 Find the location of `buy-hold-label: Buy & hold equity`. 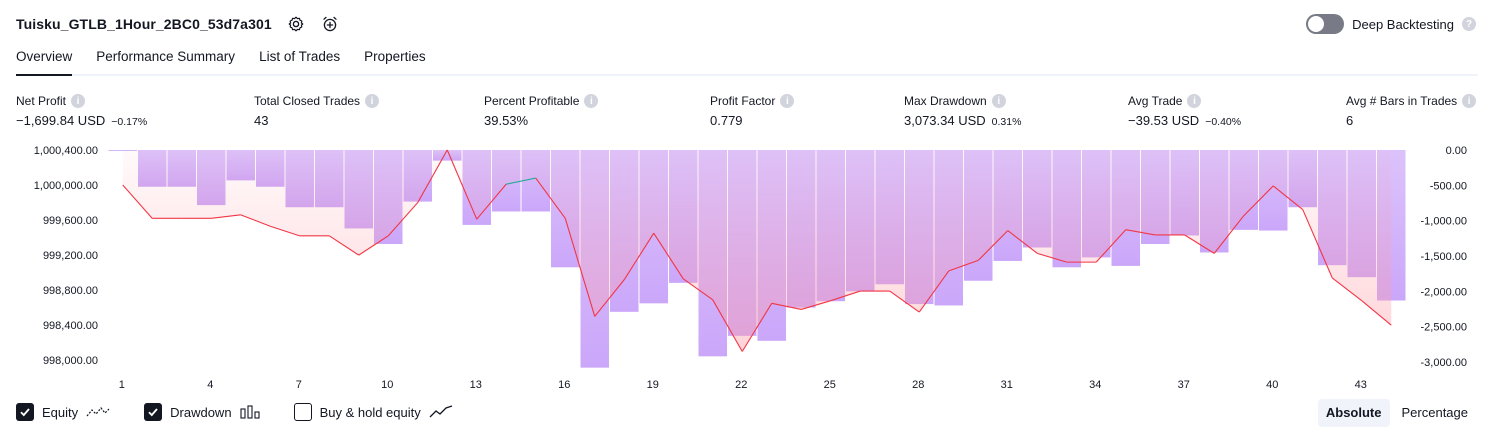

buy-hold-label: Buy & hold equity is located at coordinates (370, 412).